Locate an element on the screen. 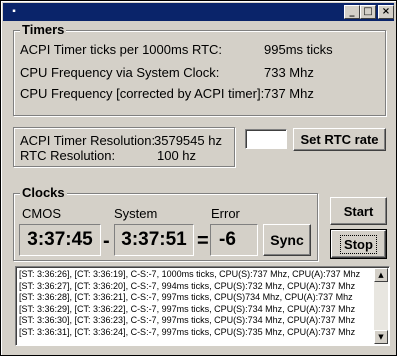 This screenshot has height=356, width=397. cpu-freq-corrected-label: CPU Frequency [corrected by ACPI timer]: is located at coordinates (142, 93).